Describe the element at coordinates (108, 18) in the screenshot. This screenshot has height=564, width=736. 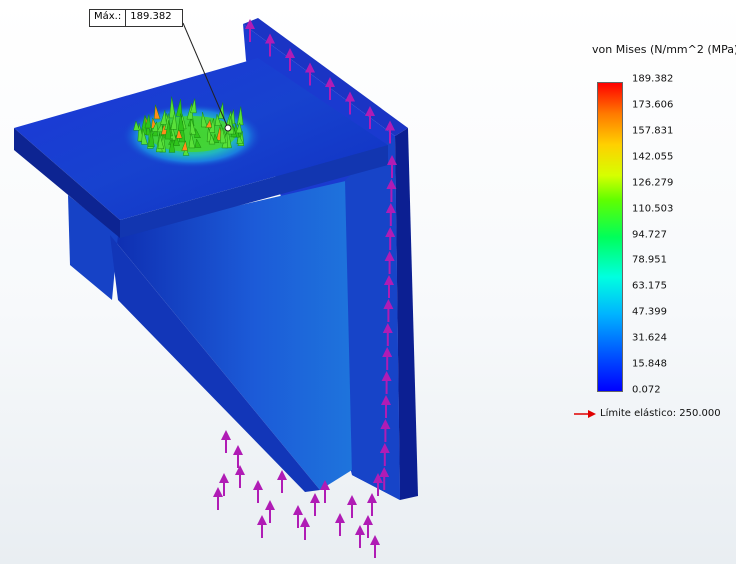
I see `max-key: Máx.:` at that location.